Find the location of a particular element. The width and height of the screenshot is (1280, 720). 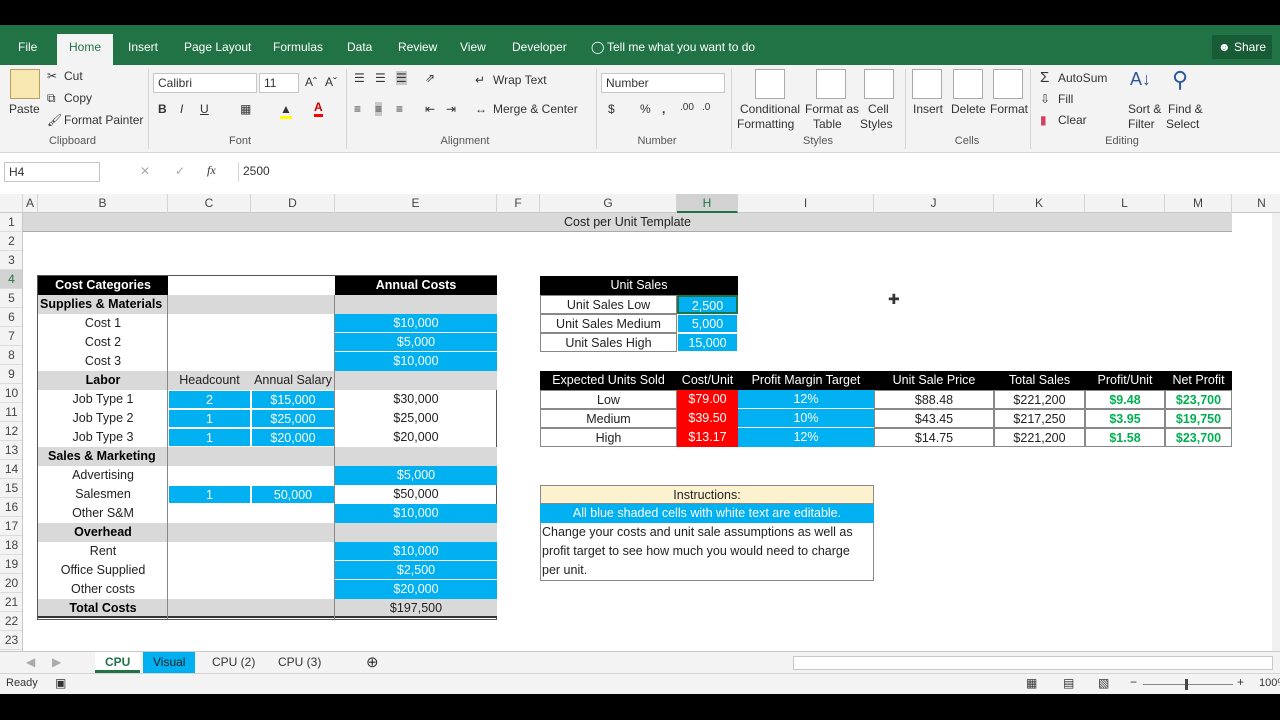

results-profit-unit: $3.95 is located at coordinates (1125, 418).